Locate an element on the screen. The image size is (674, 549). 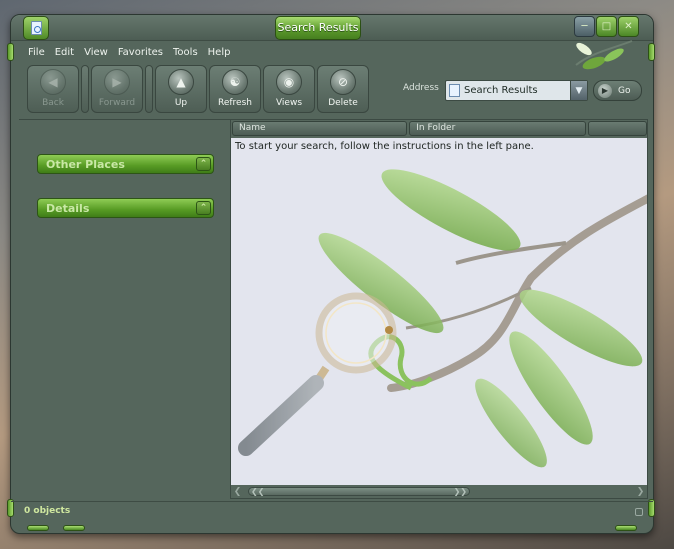
document-icon is located at coordinates (36, 28).